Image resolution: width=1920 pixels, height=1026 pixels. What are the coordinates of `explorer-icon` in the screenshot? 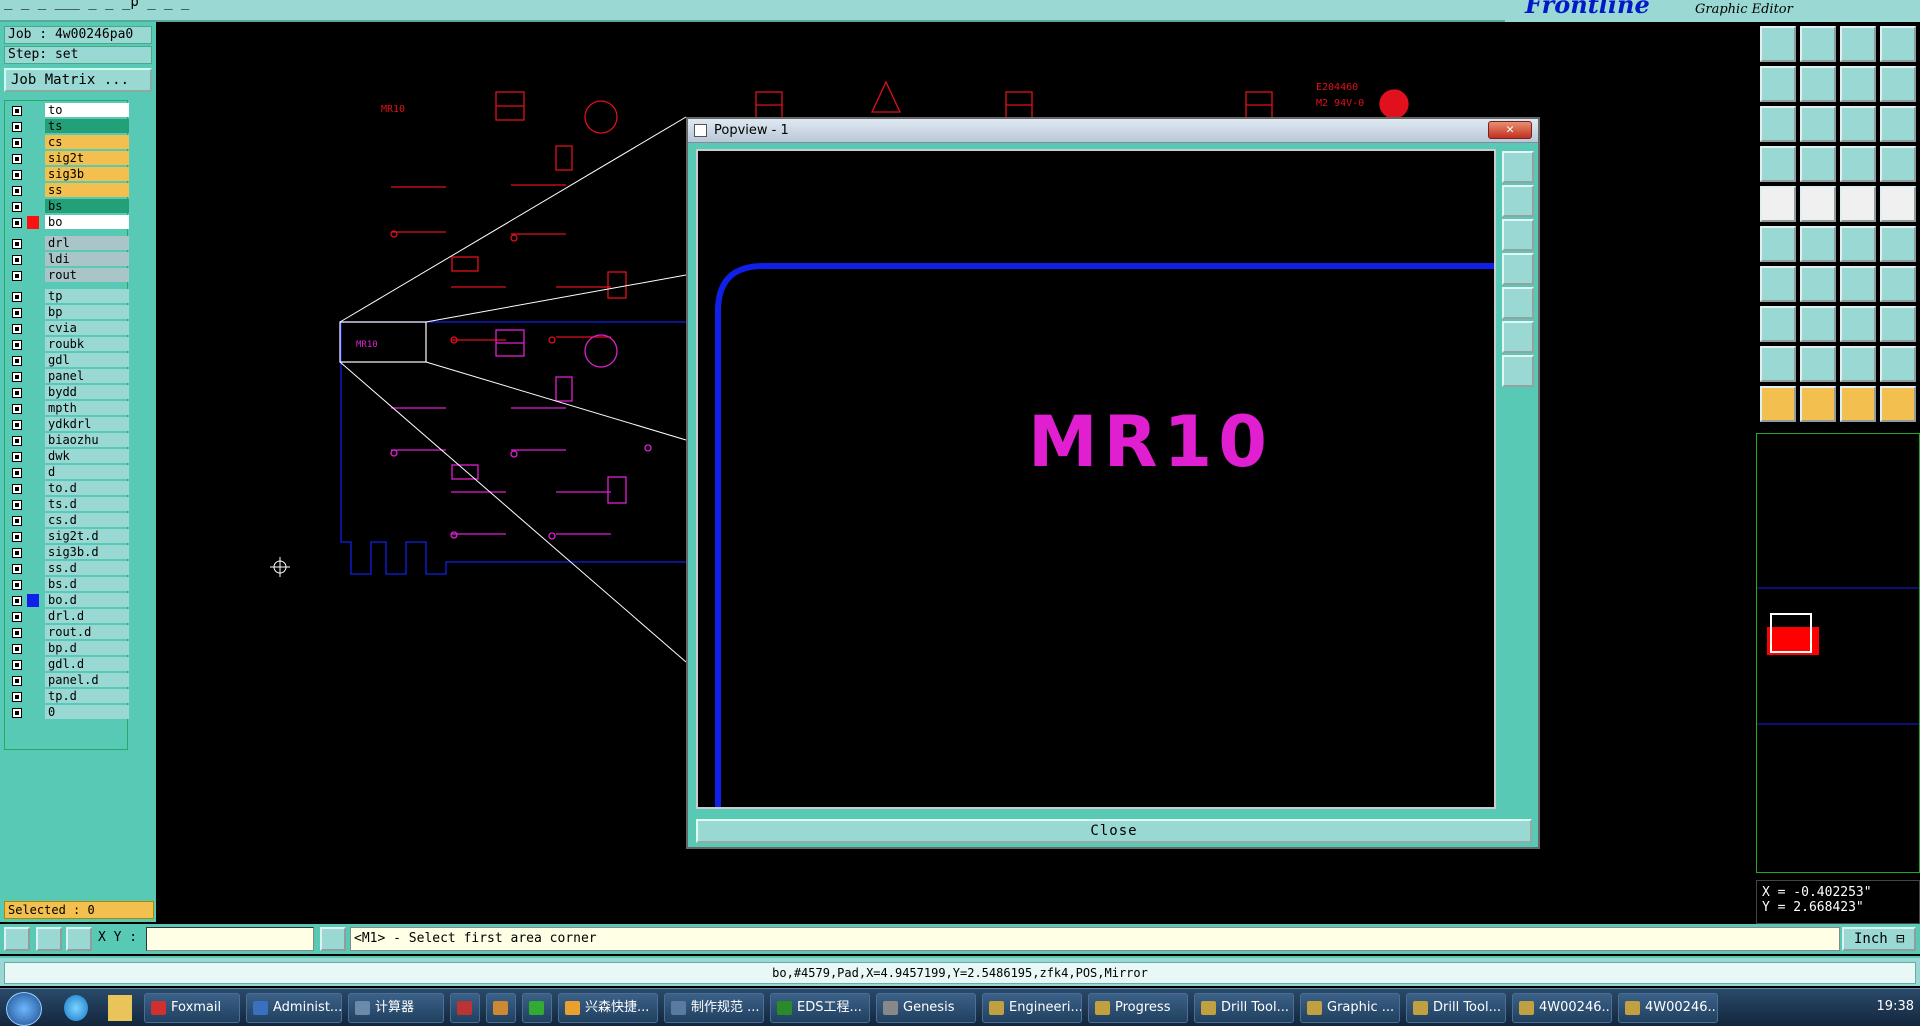 It's located at (120, 1008).